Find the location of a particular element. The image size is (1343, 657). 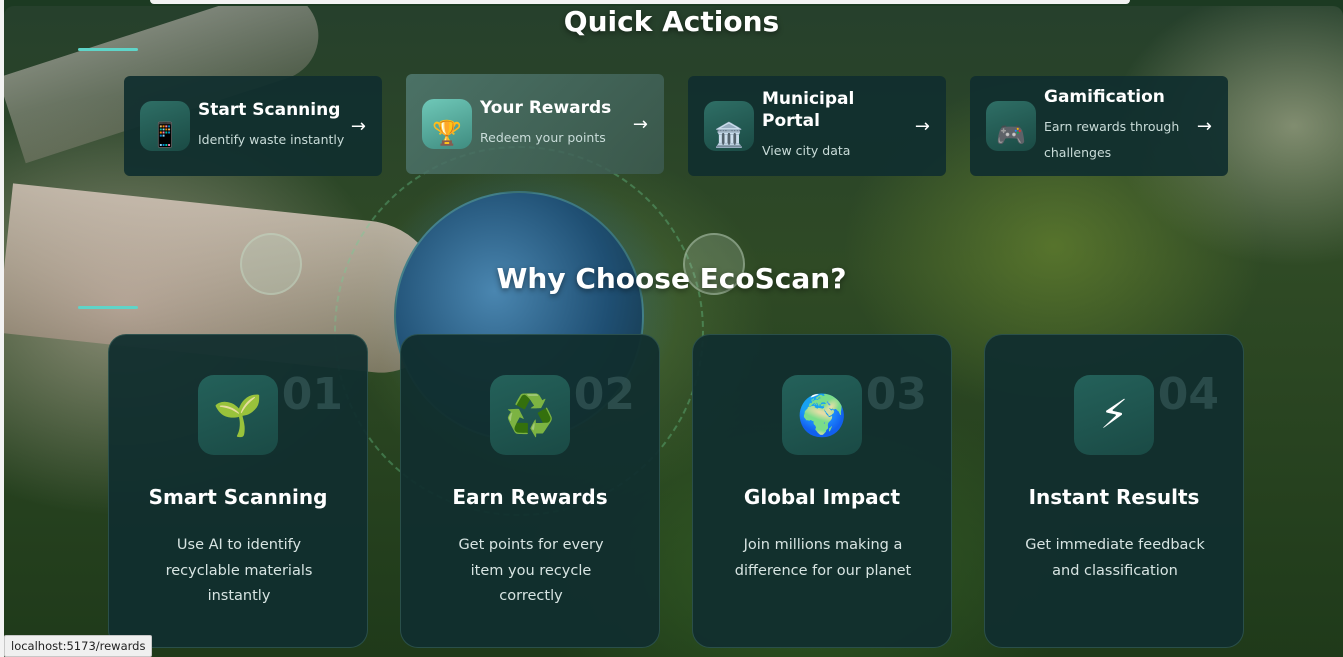

quick-action-subtitle: Redeem your points is located at coordinates (543, 137).